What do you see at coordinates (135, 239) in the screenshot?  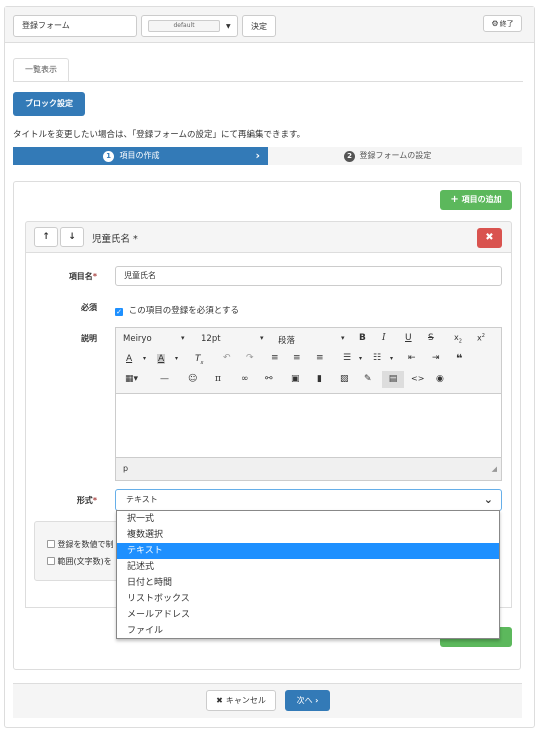 I see `required-mark: *` at bounding box center [135, 239].